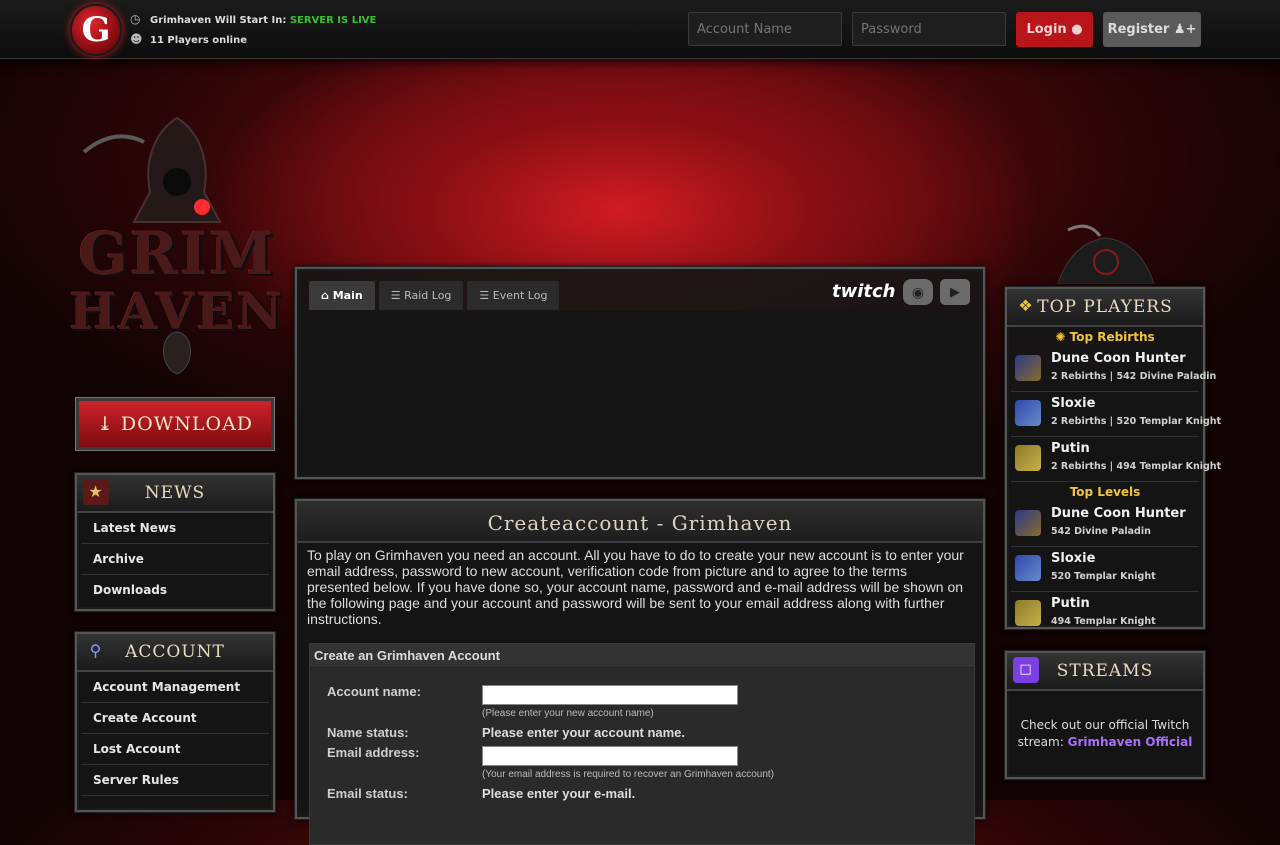 This screenshot has height=845, width=1280. What do you see at coordinates (1105, 672) in the screenshot?
I see `streams-header: □ STREAMS` at bounding box center [1105, 672].